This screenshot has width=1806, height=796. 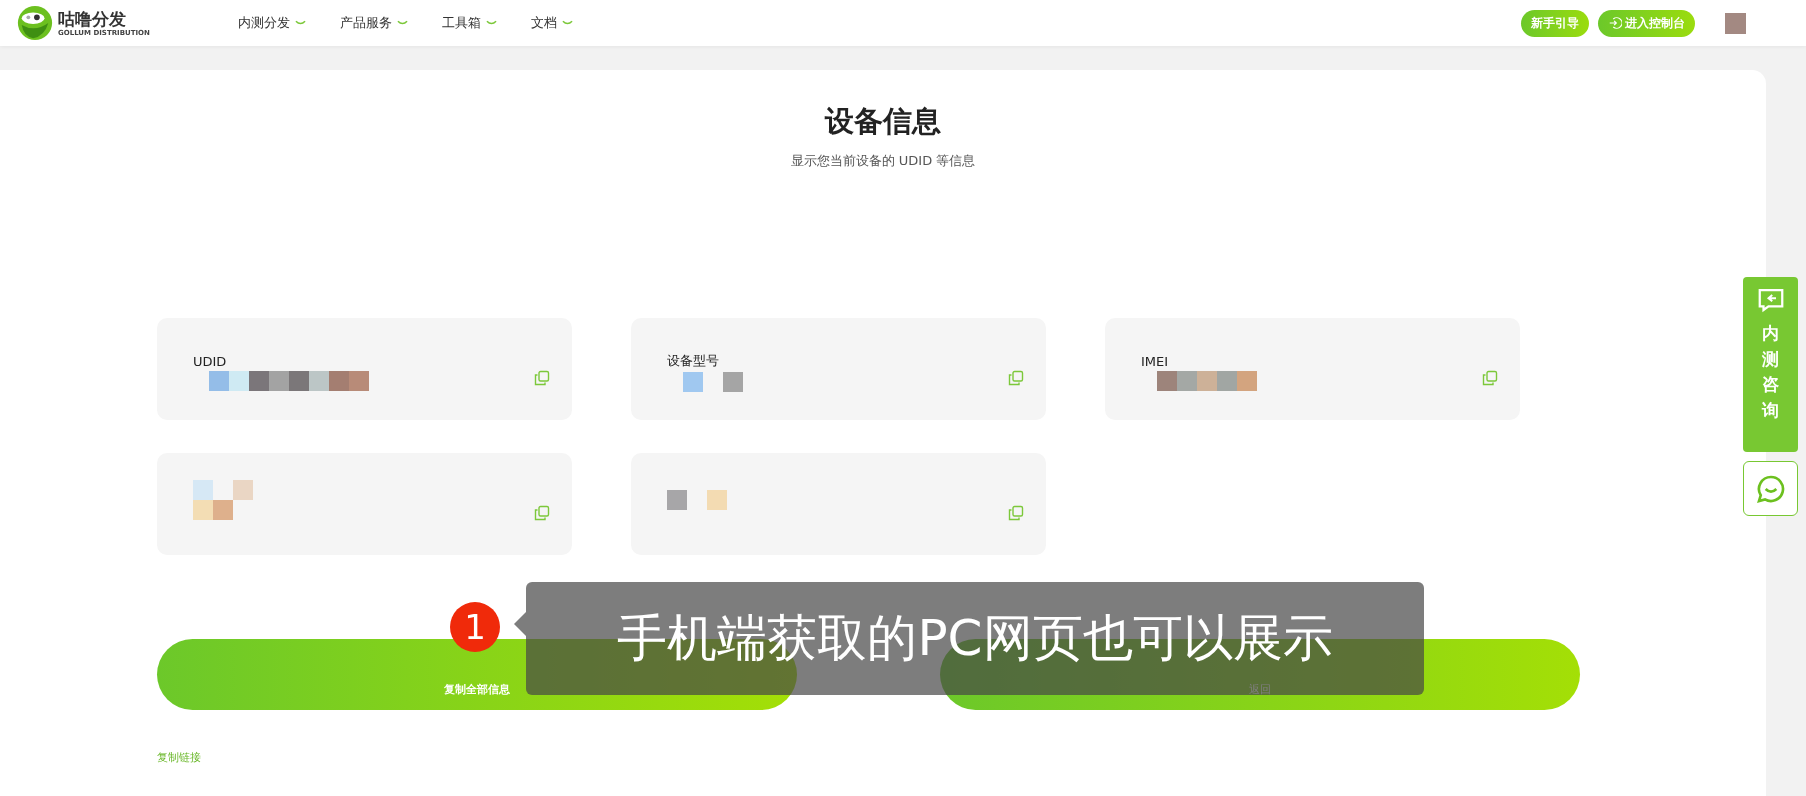 What do you see at coordinates (883, 161) in the screenshot?
I see `page-subtitle: 显示您当前设备的 UDID 等信息` at bounding box center [883, 161].